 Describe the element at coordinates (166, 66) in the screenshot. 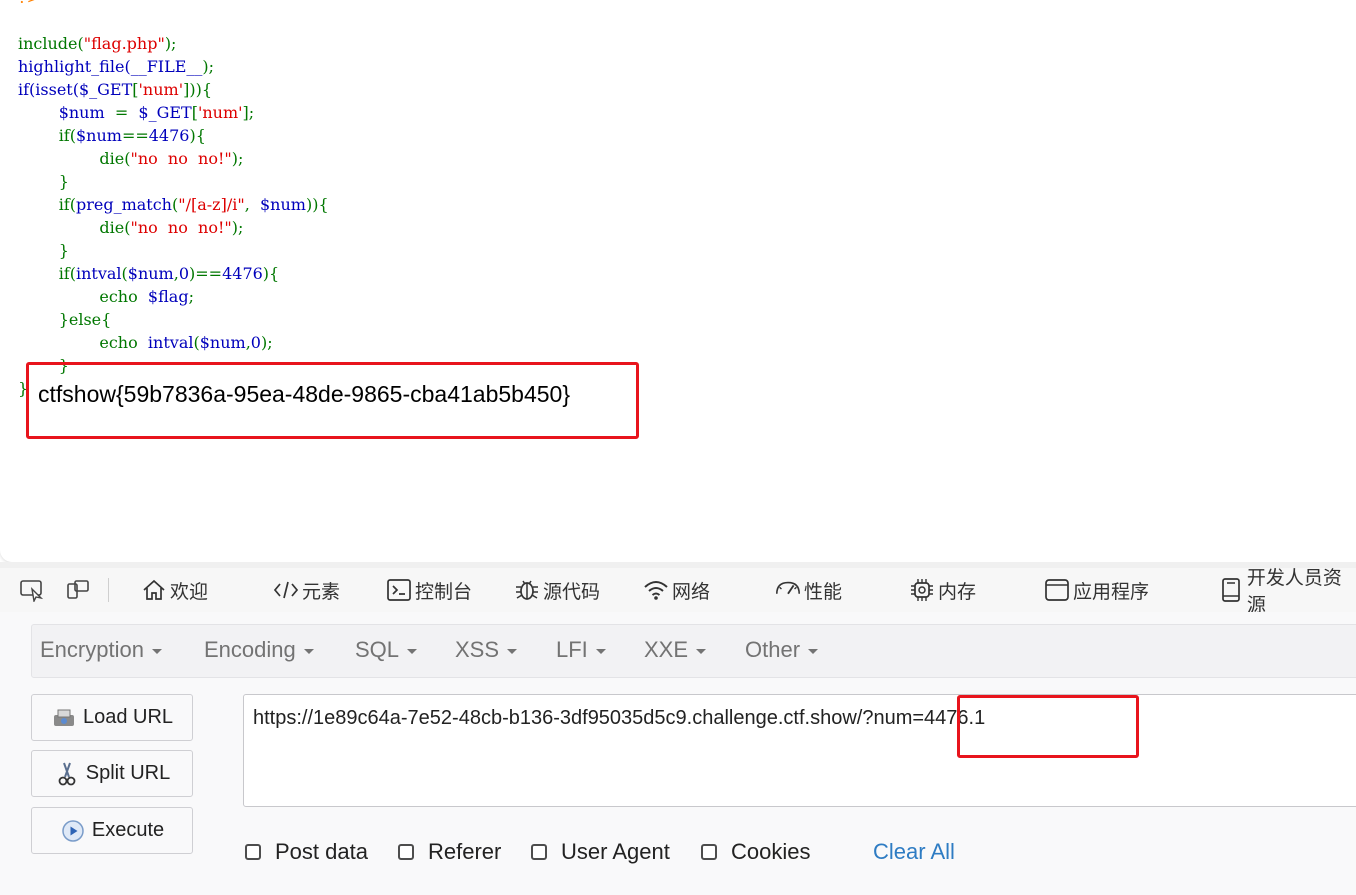

I see `code-token: __FILE__` at that location.